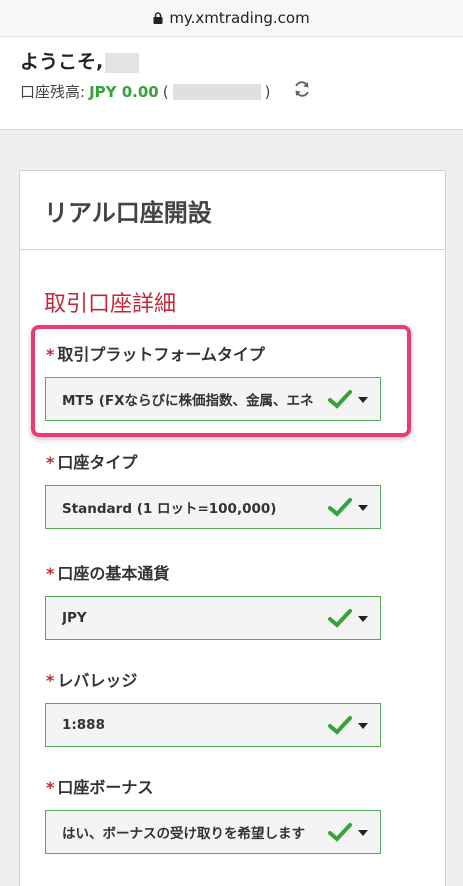 Image resolution: width=463 pixels, height=886 pixels. Describe the element at coordinates (83, 725) in the screenshot. I see `select-value: 1:888` at that location.